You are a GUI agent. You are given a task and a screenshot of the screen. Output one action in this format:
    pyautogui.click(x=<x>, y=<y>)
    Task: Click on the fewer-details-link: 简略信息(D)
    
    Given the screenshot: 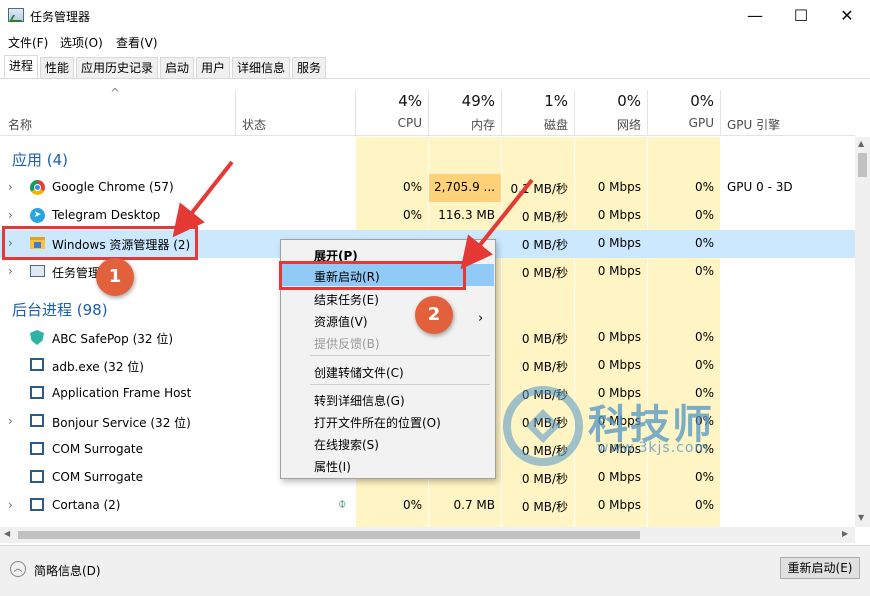 What is the action you would take?
    pyautogui.click(x=67, y=570)
    